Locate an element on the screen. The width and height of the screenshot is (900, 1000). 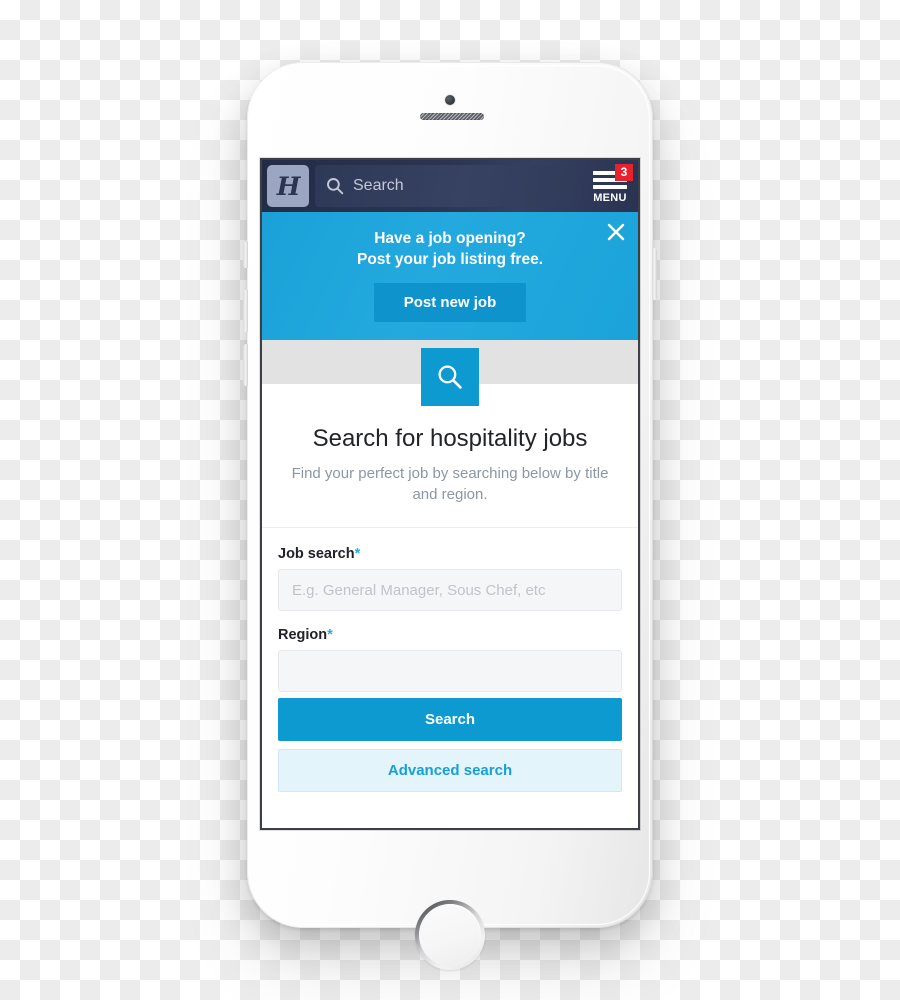
search-button: Search is located at coordinates (450, 719).